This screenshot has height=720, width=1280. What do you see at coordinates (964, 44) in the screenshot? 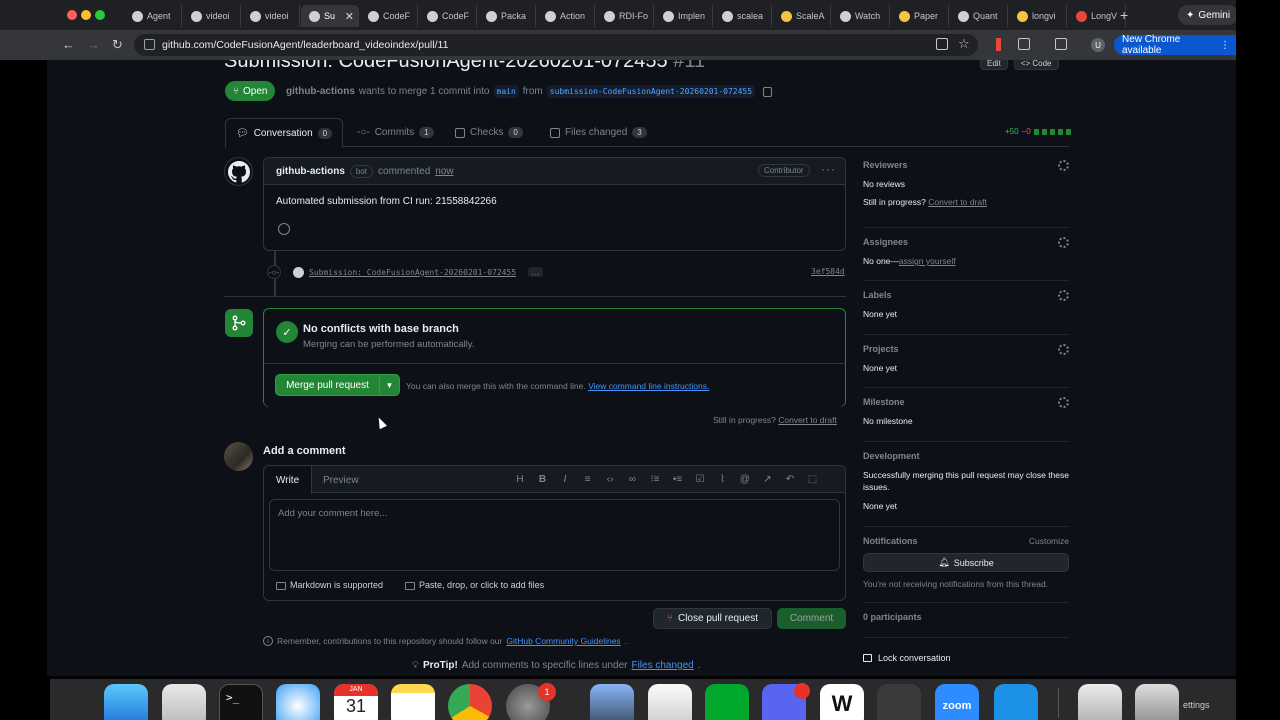
I see `bookmark-star-icon: ☆` at bounding box center [964, 44].